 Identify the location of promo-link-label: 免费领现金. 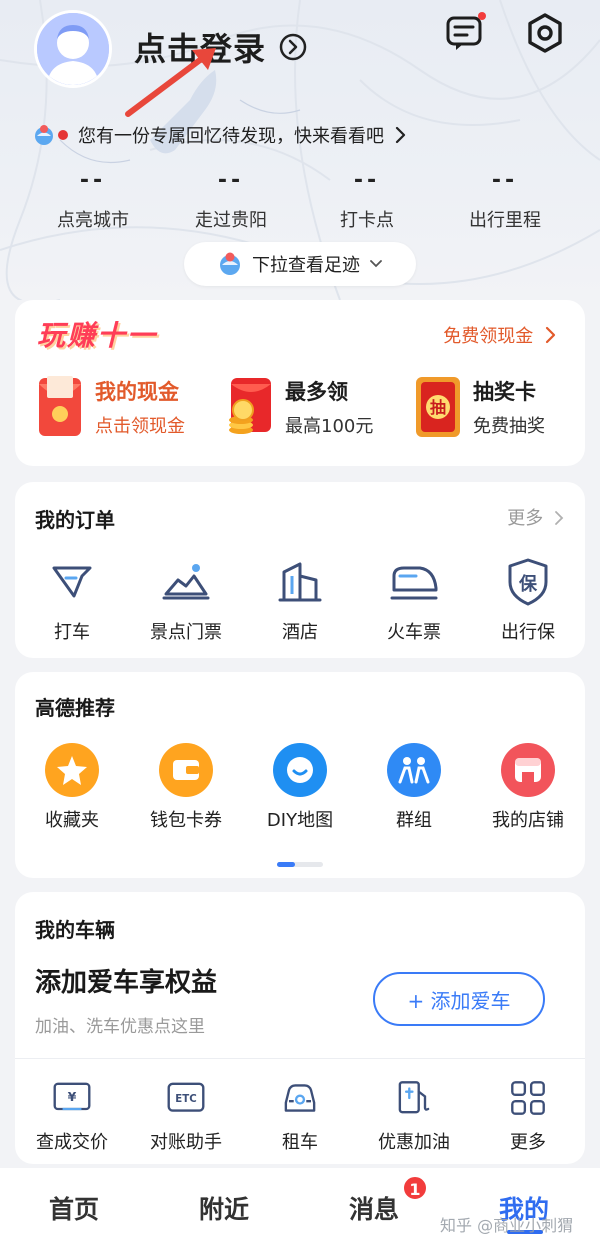
(488, 336).